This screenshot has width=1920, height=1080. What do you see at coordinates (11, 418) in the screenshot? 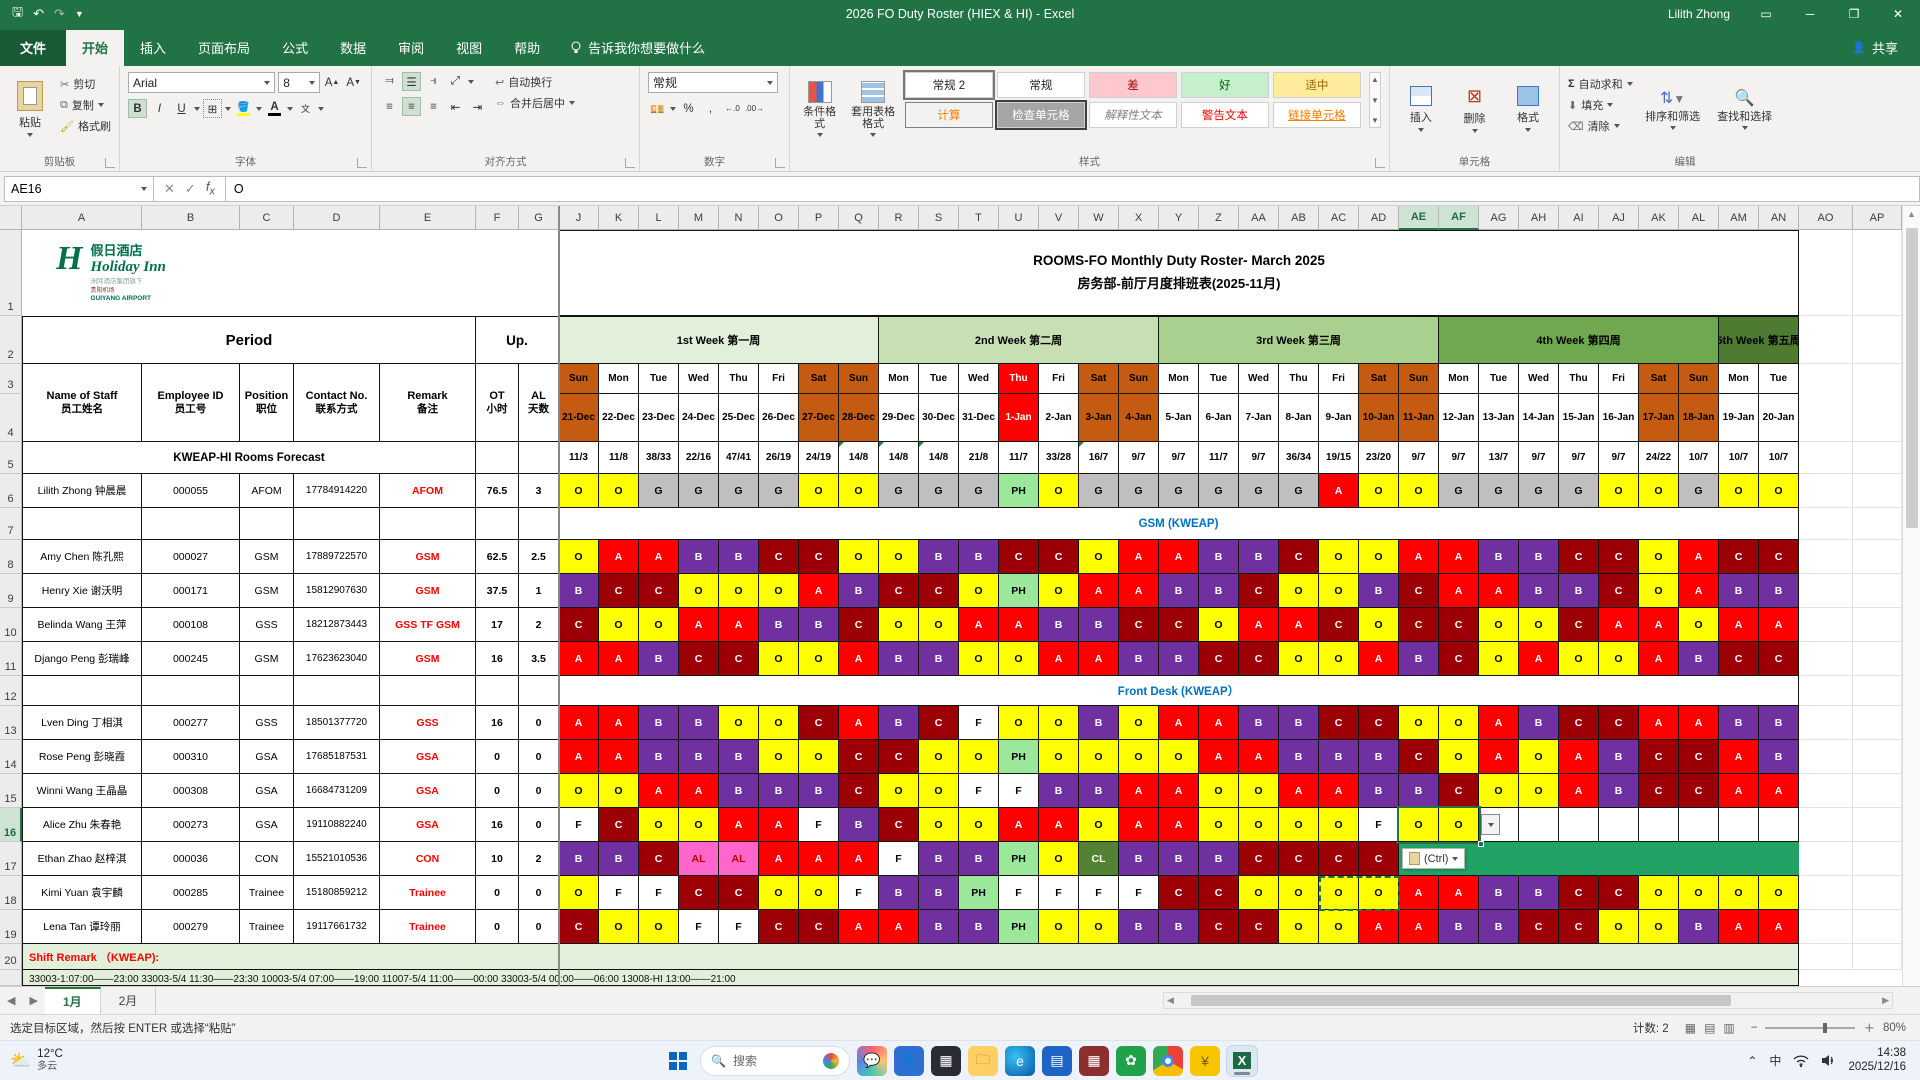
I see `row-header-4: 4` at bounding box center [11, 418].